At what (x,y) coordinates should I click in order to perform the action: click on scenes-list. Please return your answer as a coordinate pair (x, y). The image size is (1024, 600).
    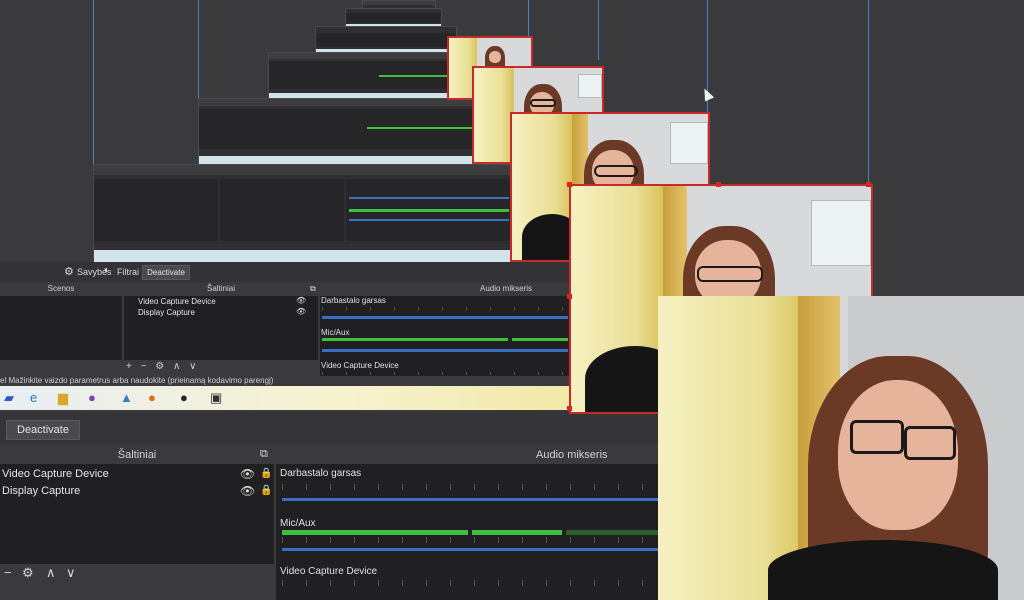
    Looking at the image, I should click on (61, 328).